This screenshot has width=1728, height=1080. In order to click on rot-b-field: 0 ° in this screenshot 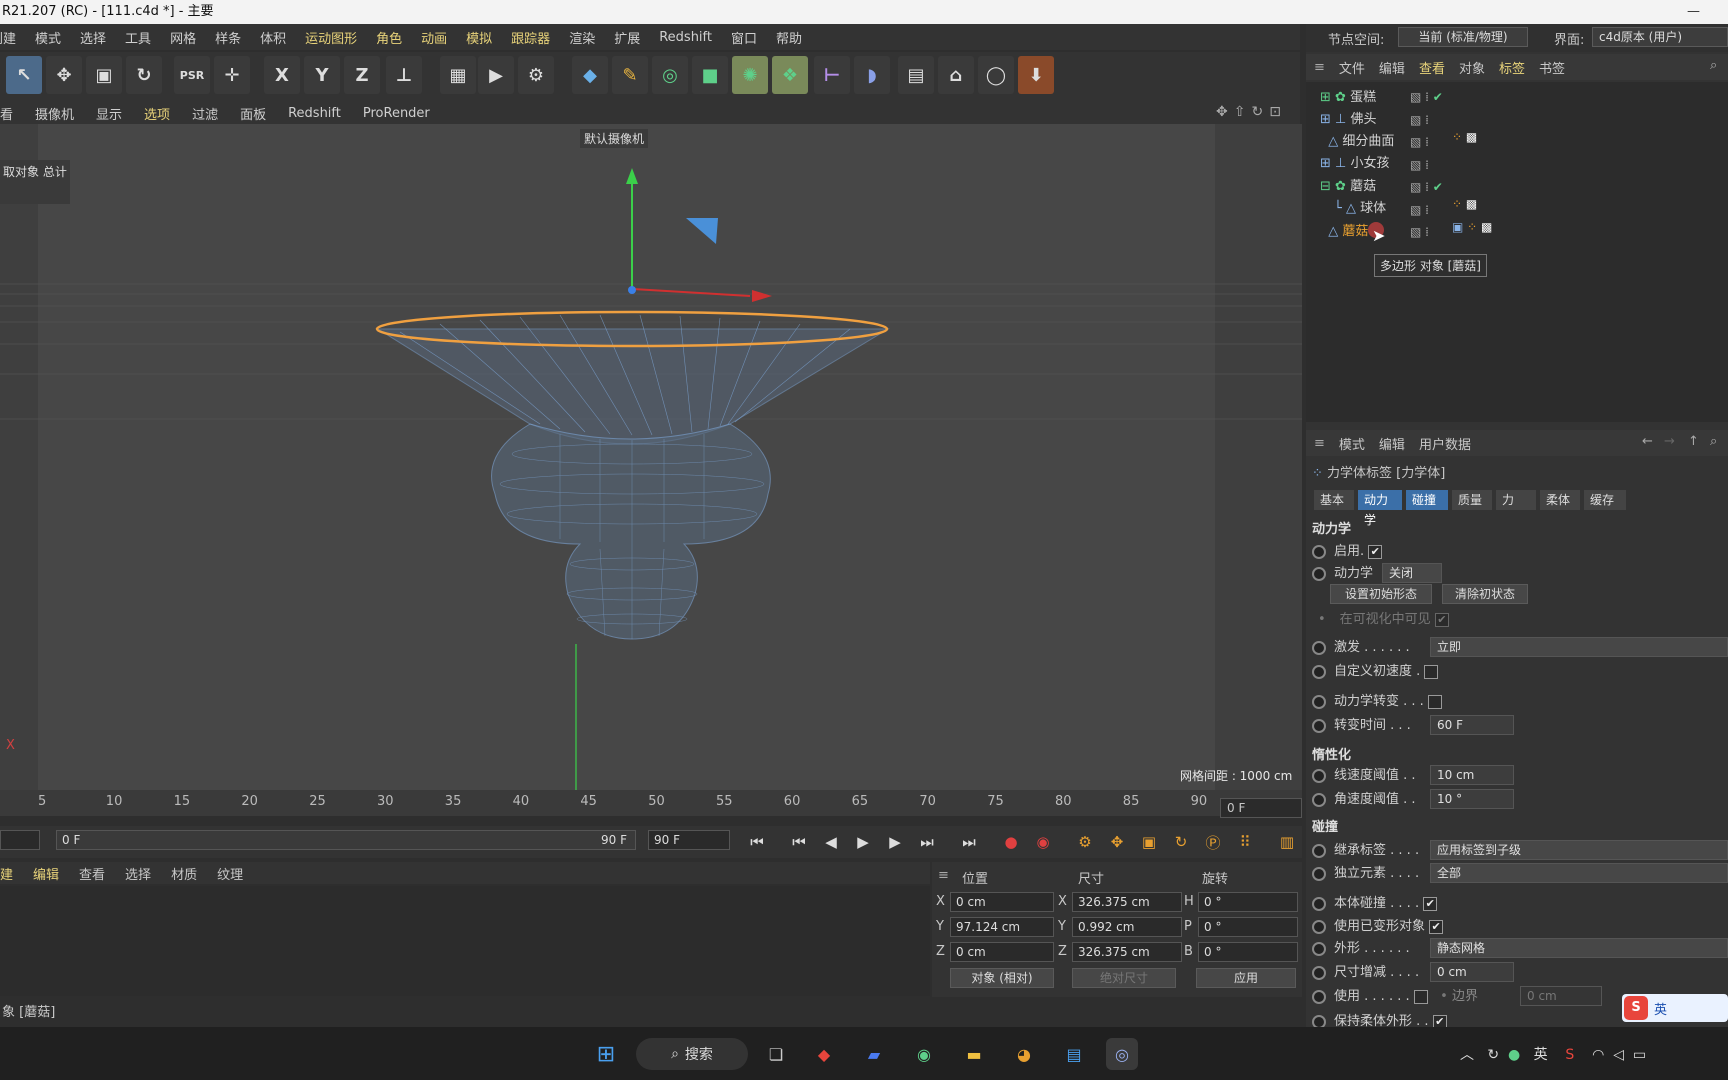, I will do `click(1248, 952)`.